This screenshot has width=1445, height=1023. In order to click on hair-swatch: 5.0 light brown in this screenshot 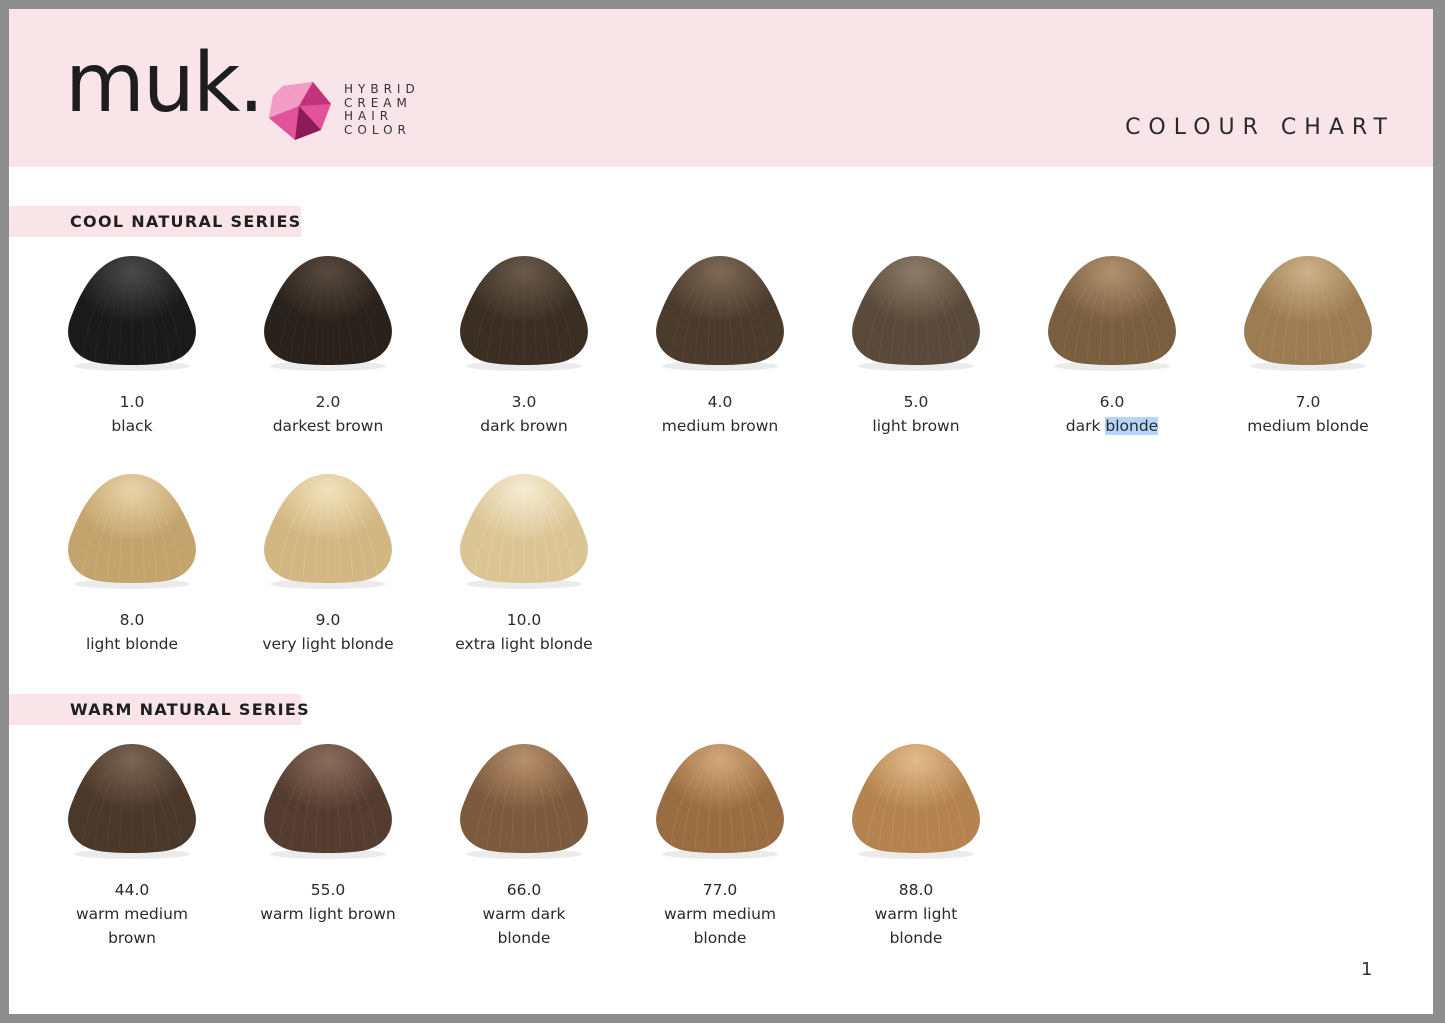, I will do `click(916, 345)`.